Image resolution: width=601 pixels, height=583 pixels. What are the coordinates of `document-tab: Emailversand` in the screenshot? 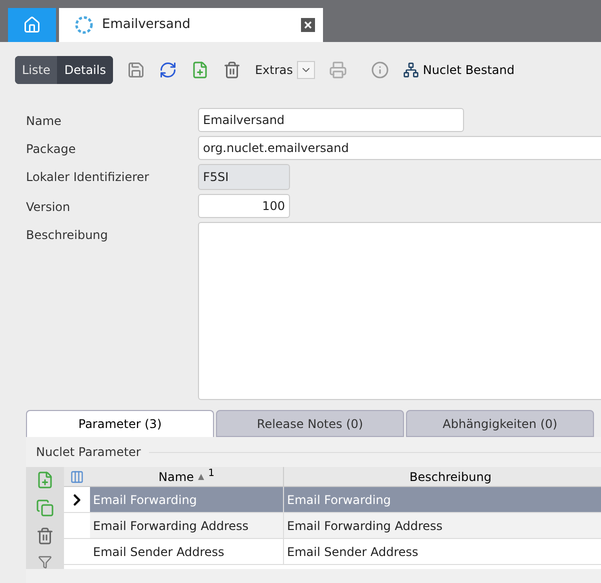 It's located at (191, 25).